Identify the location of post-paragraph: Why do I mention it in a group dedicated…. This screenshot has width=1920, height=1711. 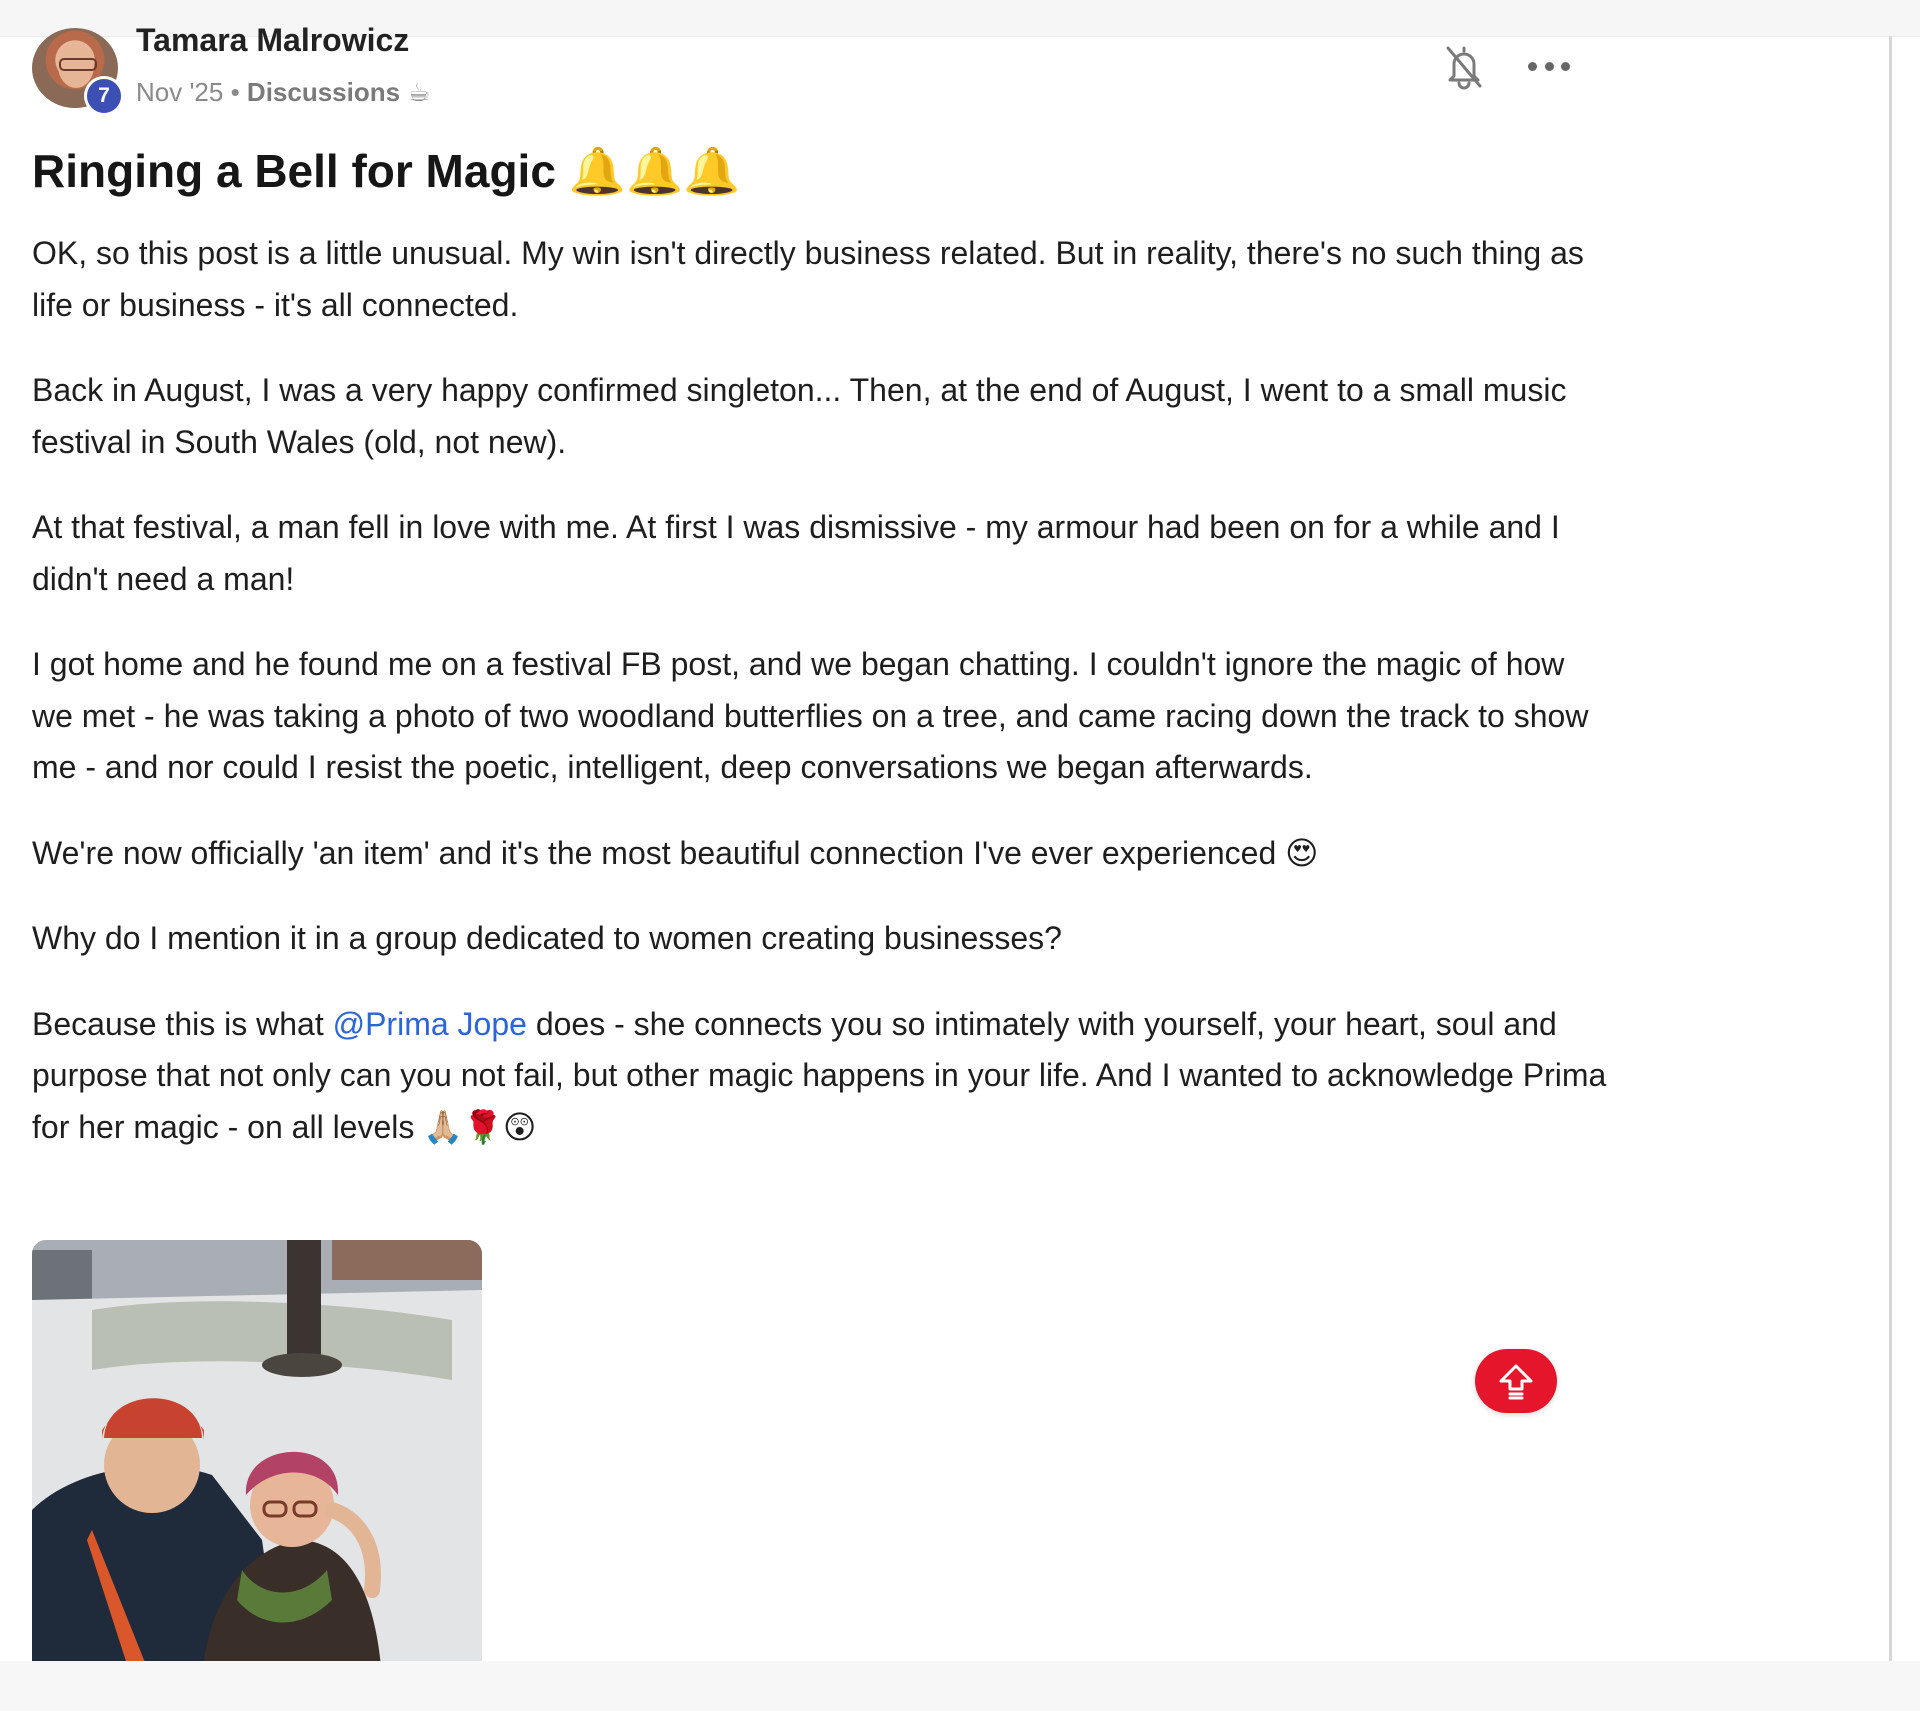
(547, 938).